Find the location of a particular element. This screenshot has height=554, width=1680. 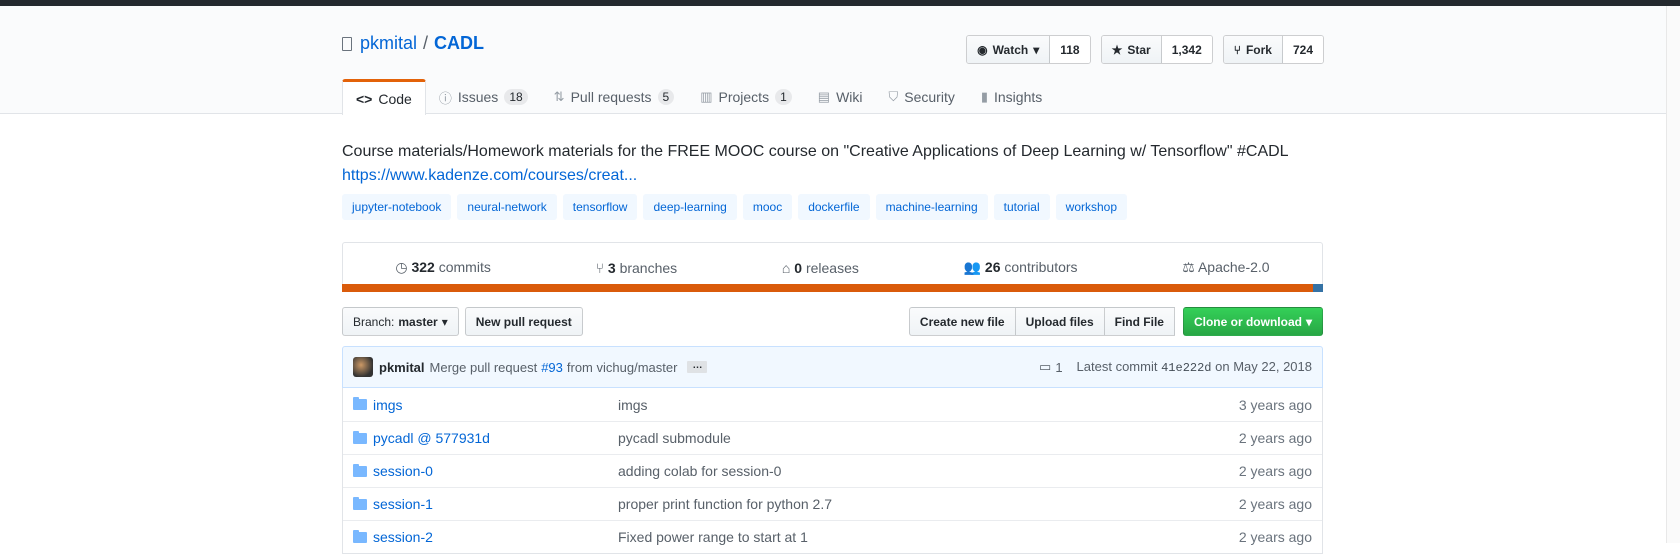

language-bar is located at coordinates (832, 288).